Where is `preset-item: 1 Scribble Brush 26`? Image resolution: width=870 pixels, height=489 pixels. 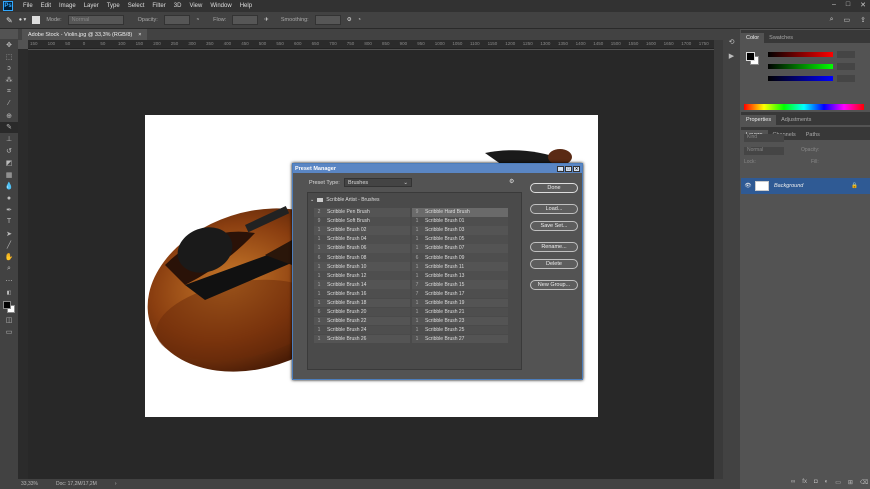 preset-item: 1 Scribble Brush 26 is located at coordinates (362, 339).